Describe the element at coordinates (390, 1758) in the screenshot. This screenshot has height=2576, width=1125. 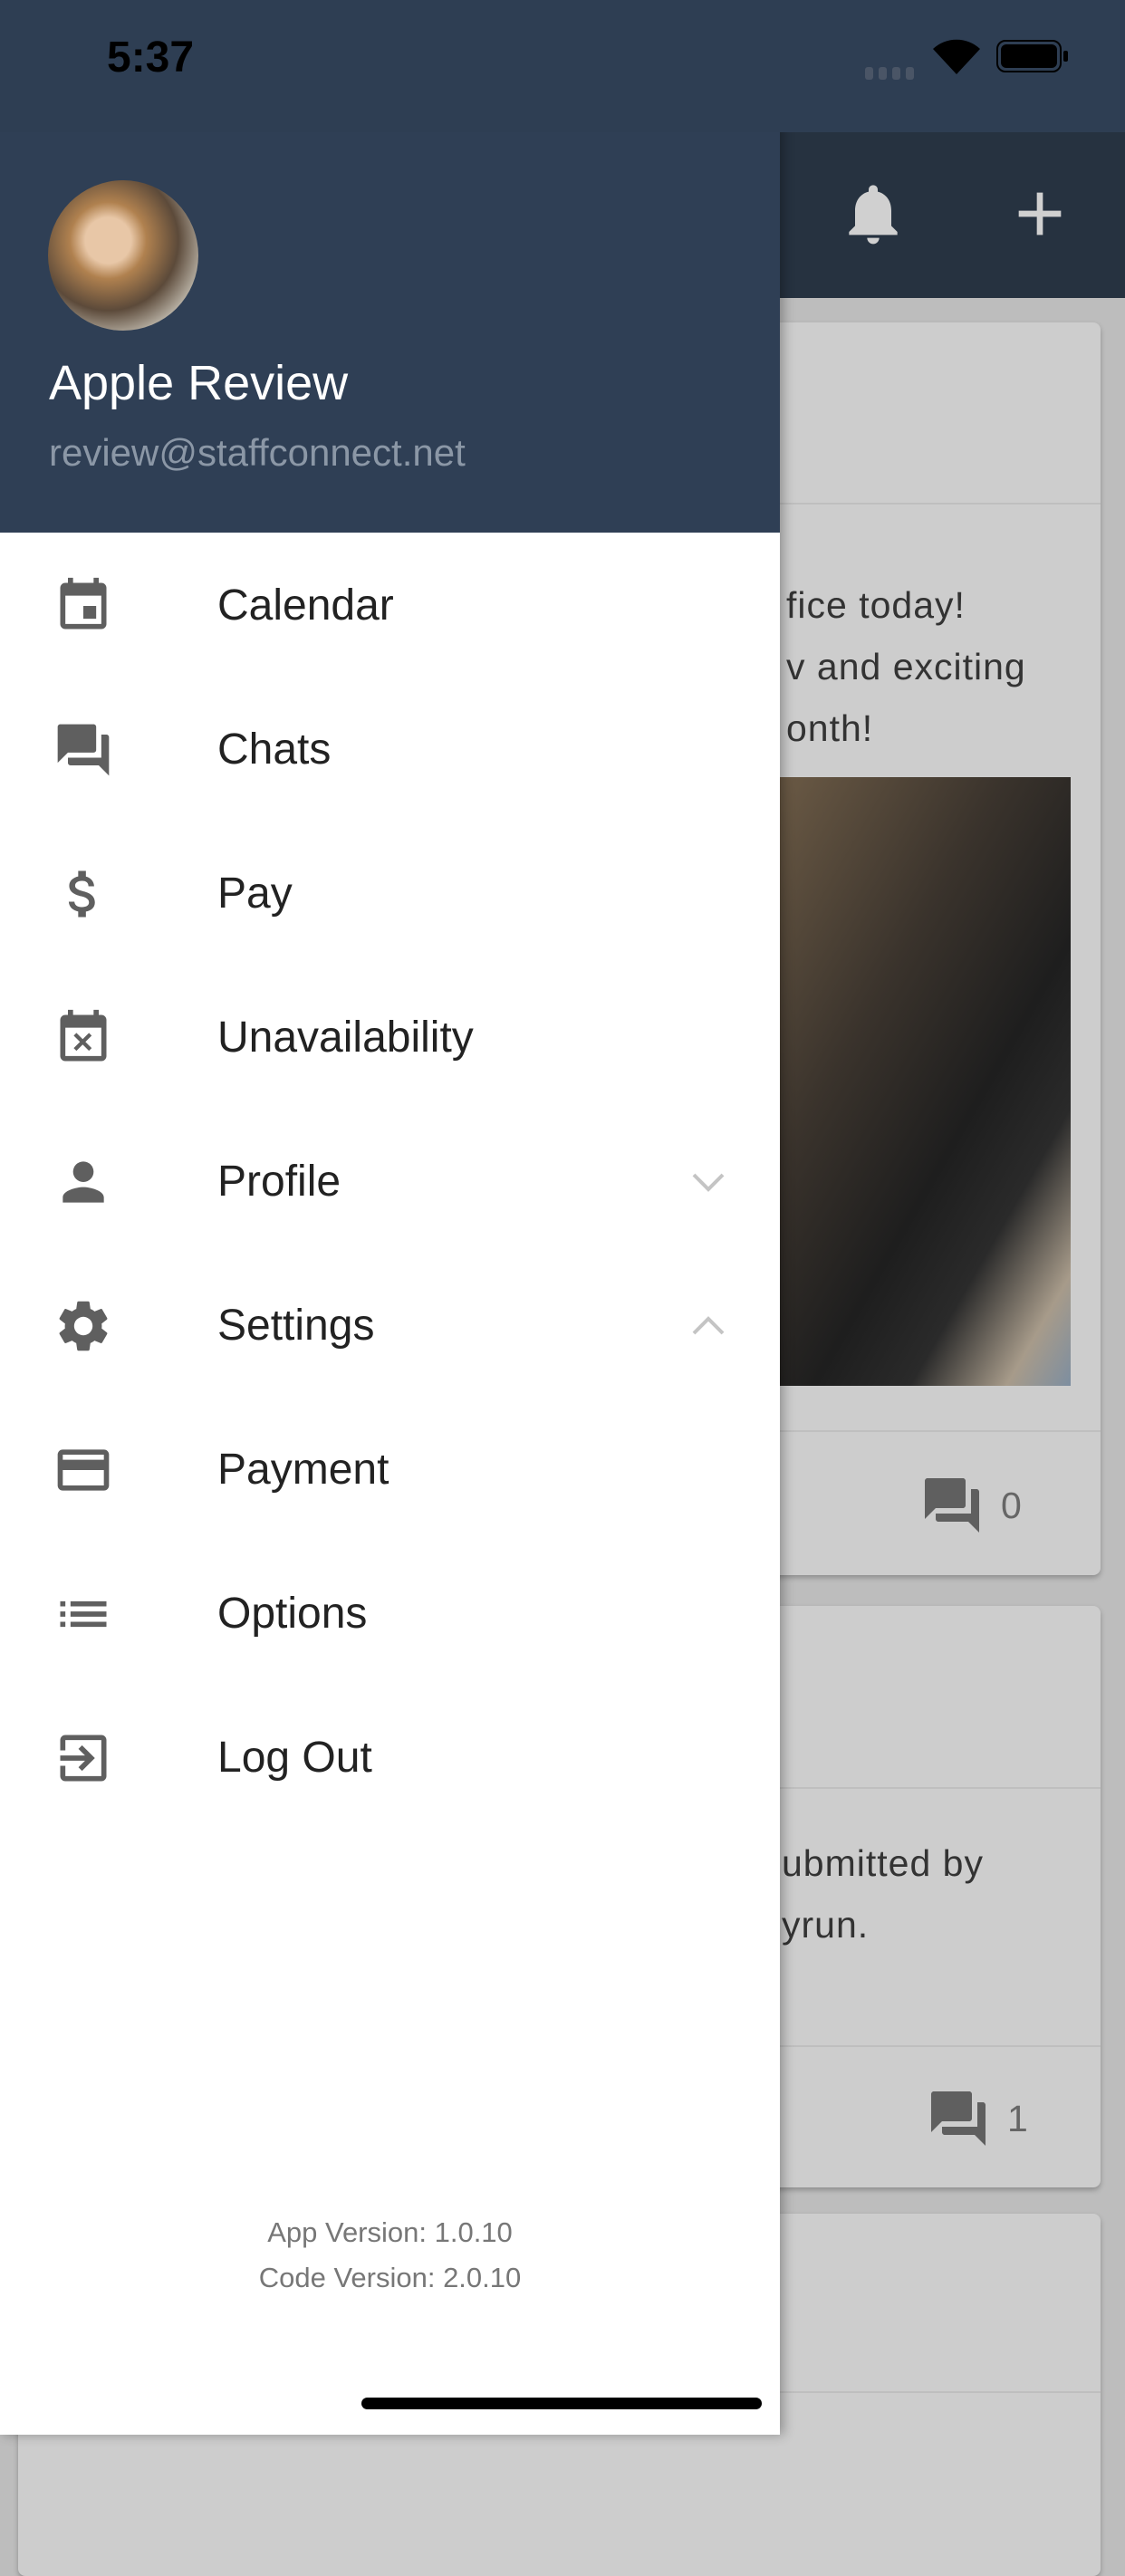
I see `menu-item-log-out: Log Out` at that location.